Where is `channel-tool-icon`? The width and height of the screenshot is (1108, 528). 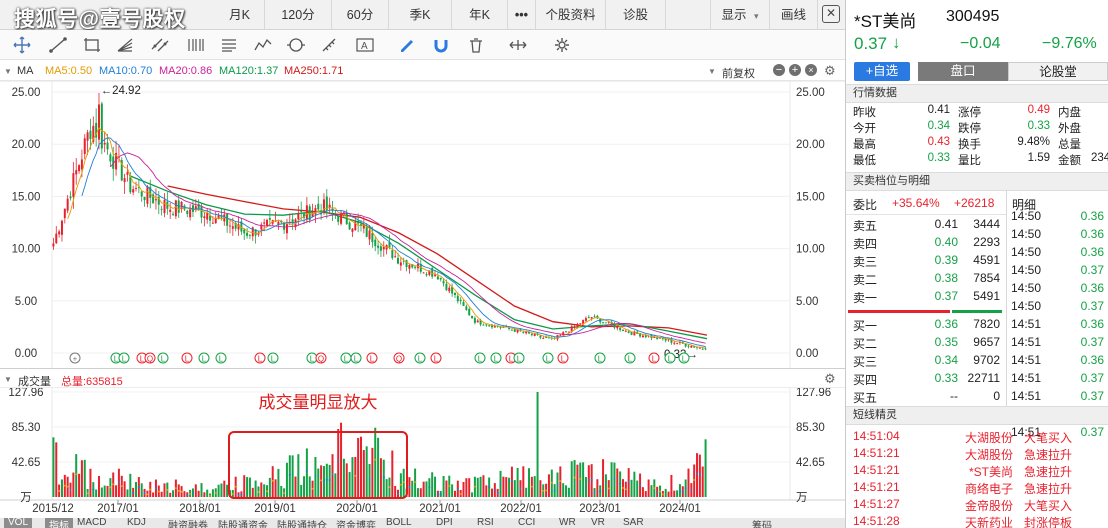
channel-tool-icon is located at coordinates (160, 45).